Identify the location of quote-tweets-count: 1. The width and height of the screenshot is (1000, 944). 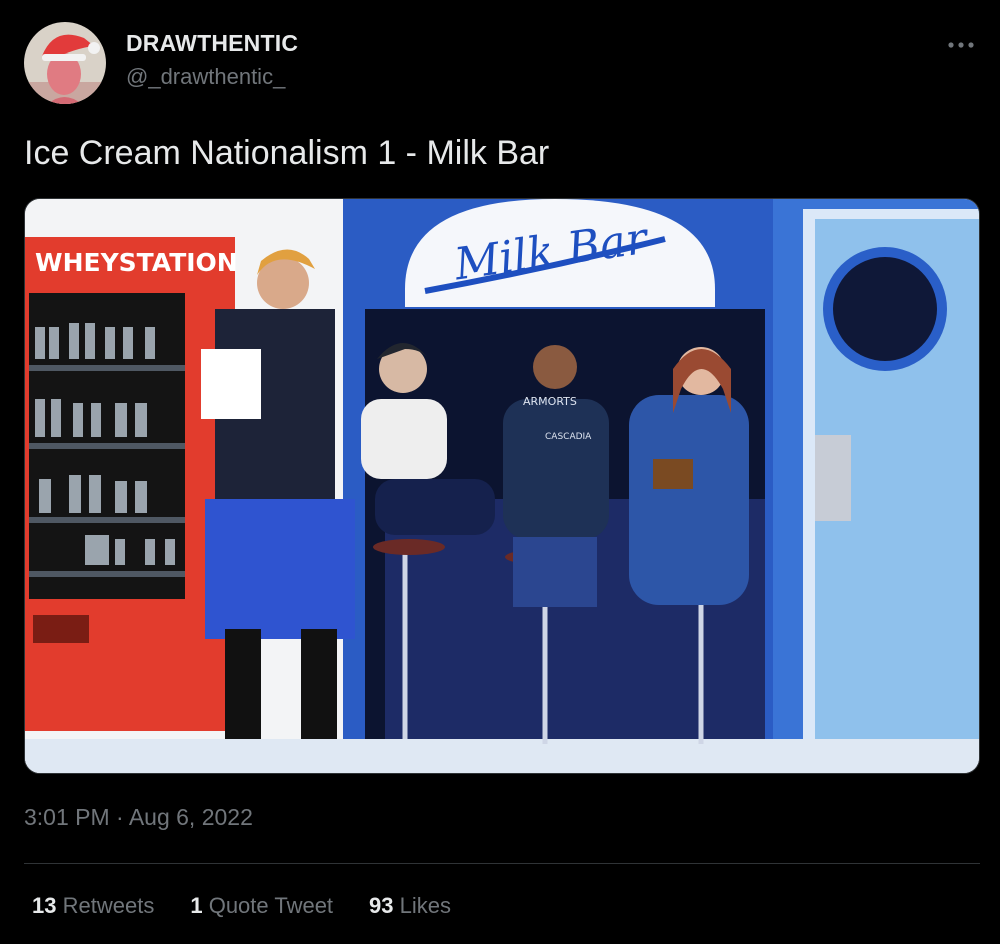
(196, 905).